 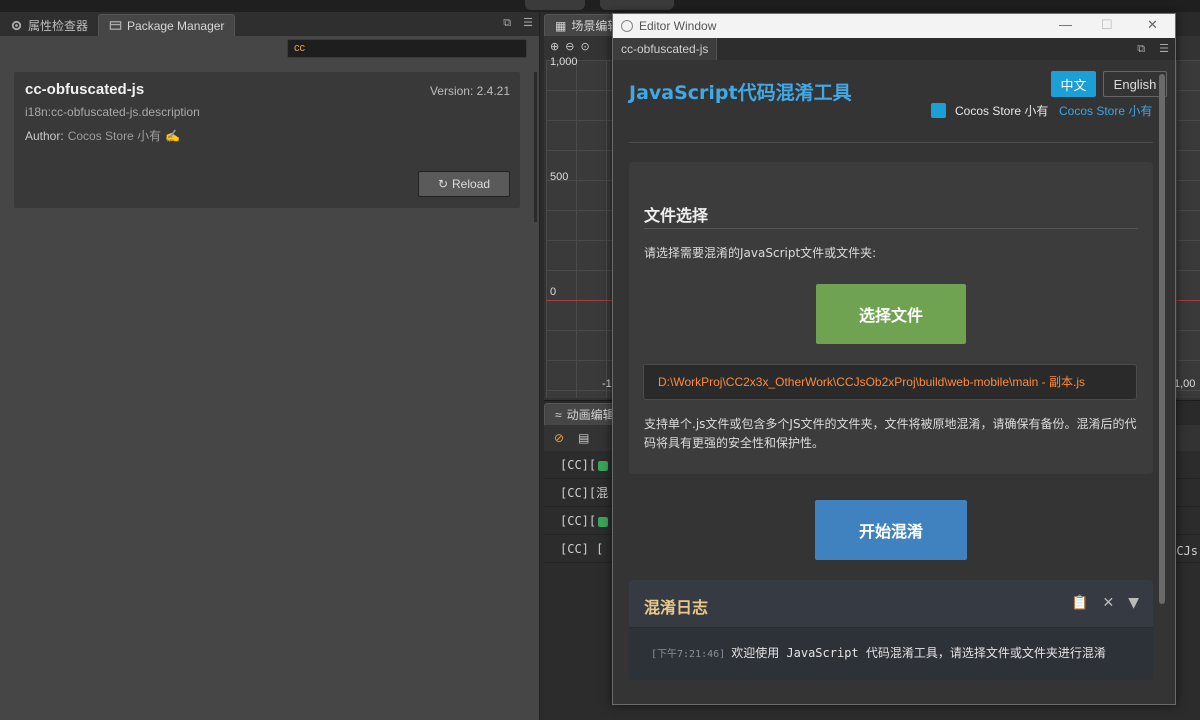 What do you see at coordinates (1105, 110) in the screenshot?
I see `store-link: Cocos Store 小有` at bounding box center [1105, 110].